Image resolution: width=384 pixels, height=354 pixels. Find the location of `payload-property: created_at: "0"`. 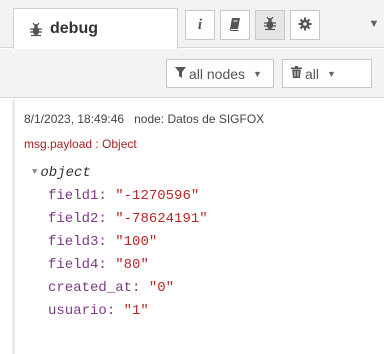

payload-property: created_at: "0" is located at coordinates (120, 288).